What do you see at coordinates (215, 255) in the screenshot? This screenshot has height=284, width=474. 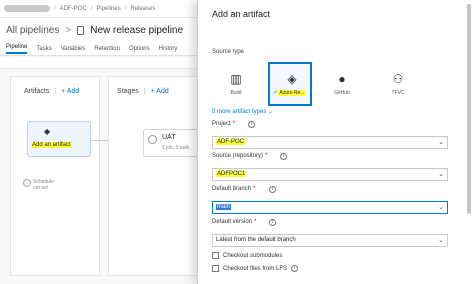 I see `checkout-submodules-checkbox` at bounding box center [215, 255].